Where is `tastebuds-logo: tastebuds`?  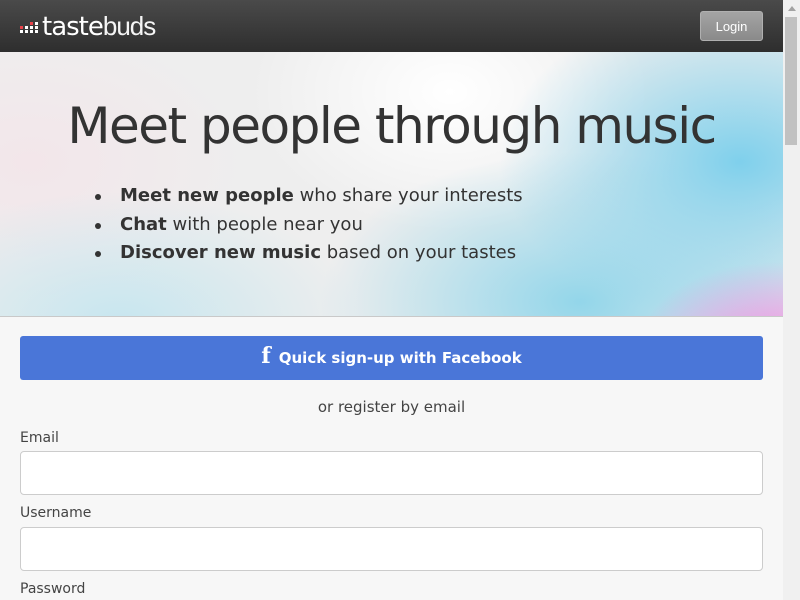
tastebuds-logo: tastebuds is located at coordinates (88, 26).